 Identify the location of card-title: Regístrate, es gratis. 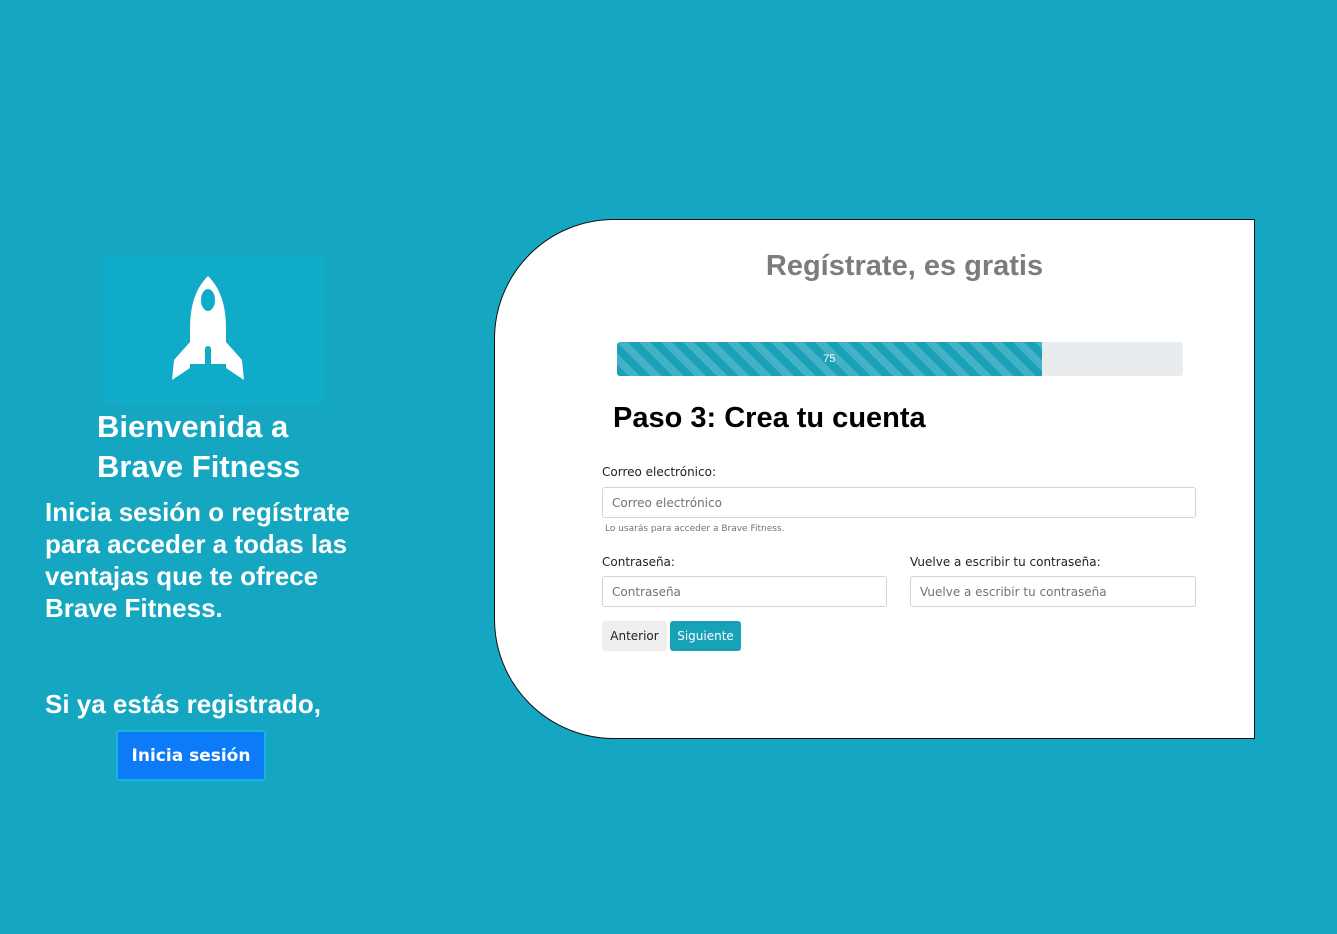
(904, 266).